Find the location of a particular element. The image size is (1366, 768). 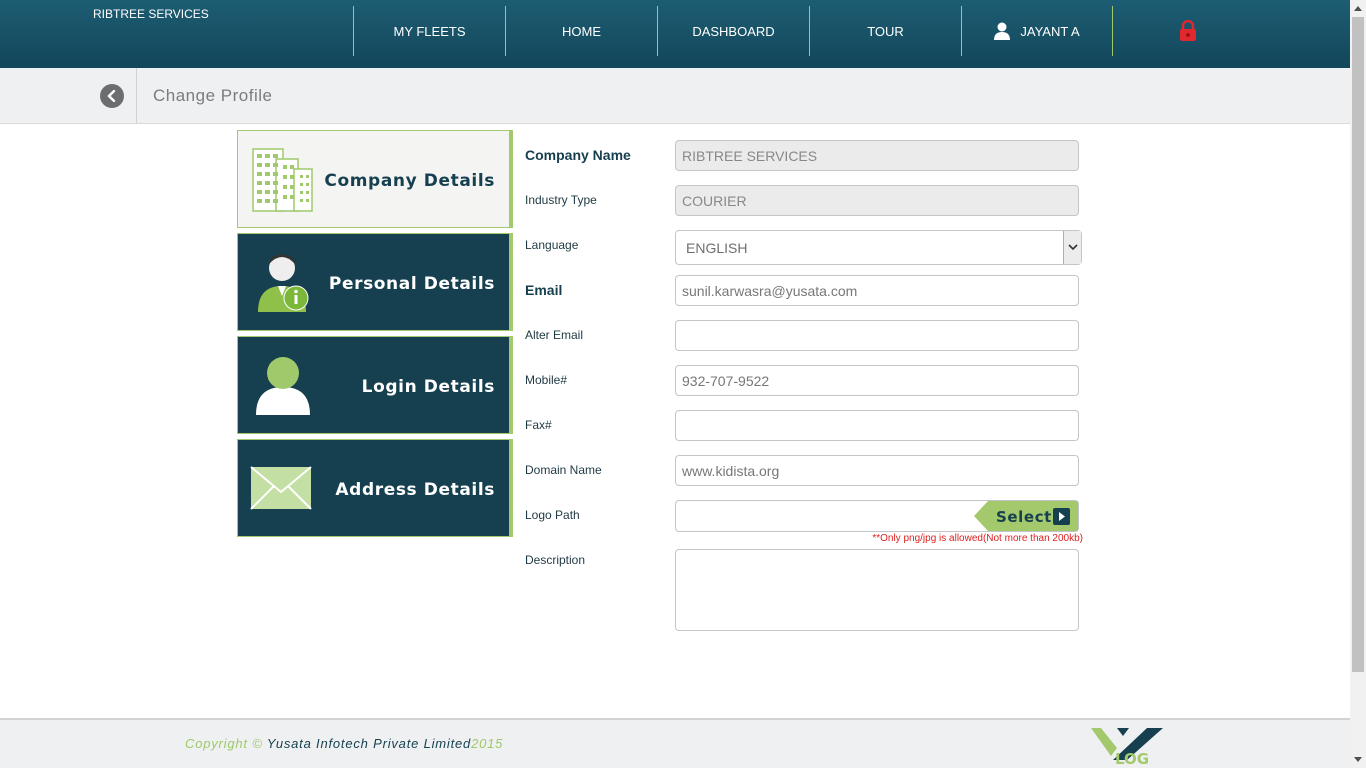

select-button-label: Select is located at coordinates (1024, 517).